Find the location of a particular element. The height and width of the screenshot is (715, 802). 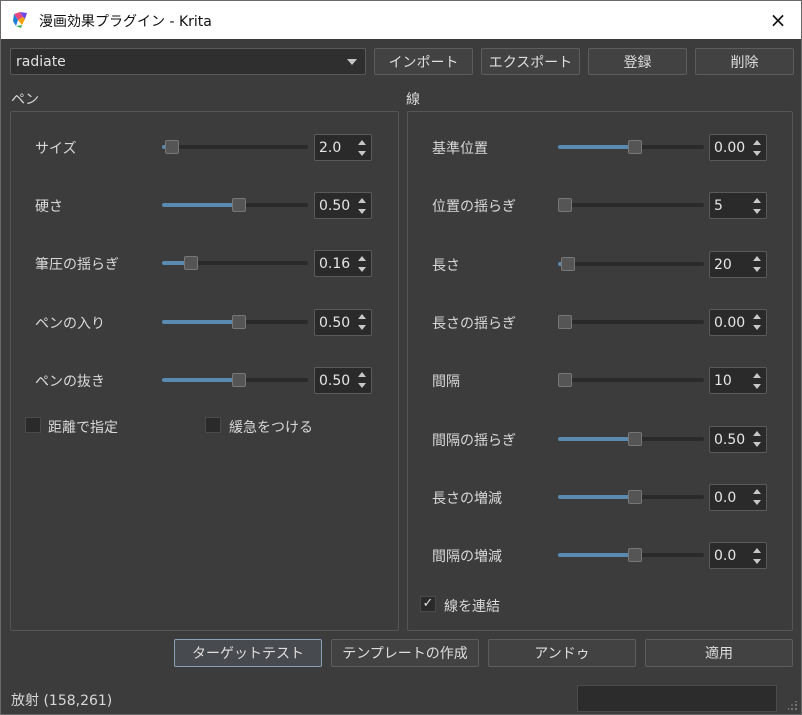

distance-checkbox-label: 距離で指定 is located at coordinates (83, 428).